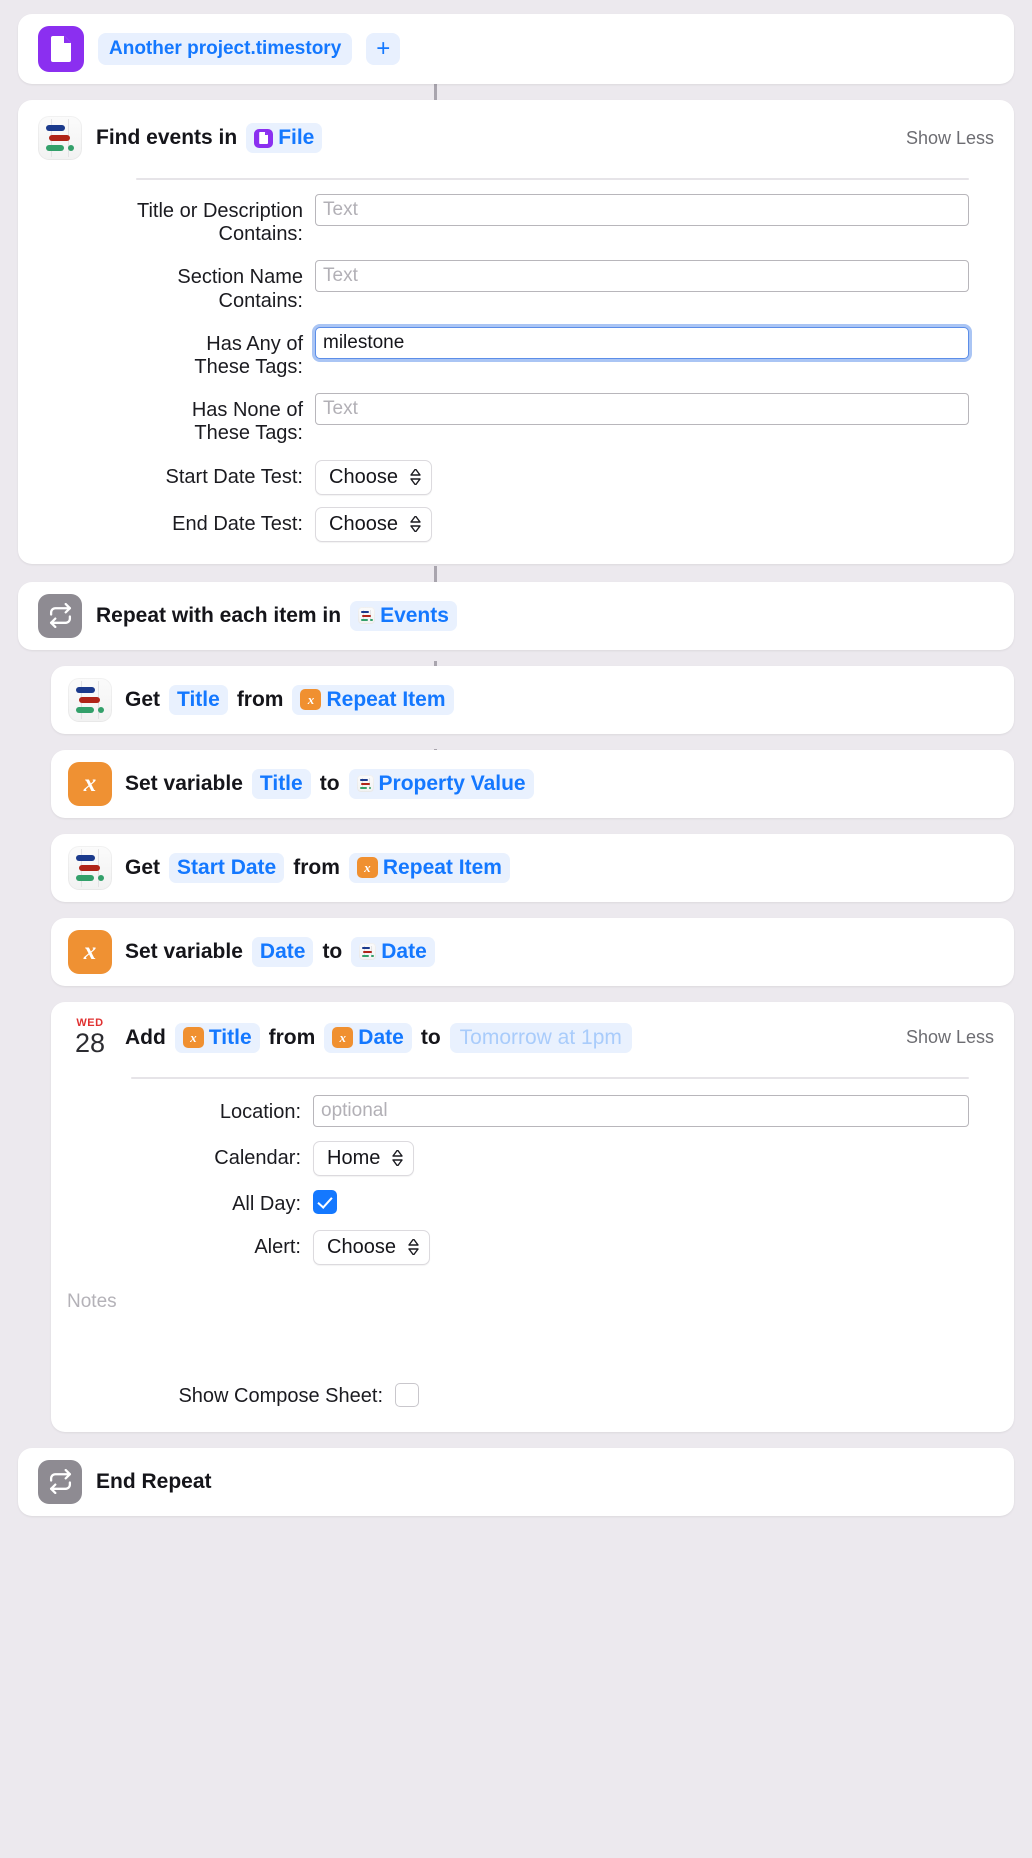  I want to click on all-day-checkbox, so click(325, 1201).